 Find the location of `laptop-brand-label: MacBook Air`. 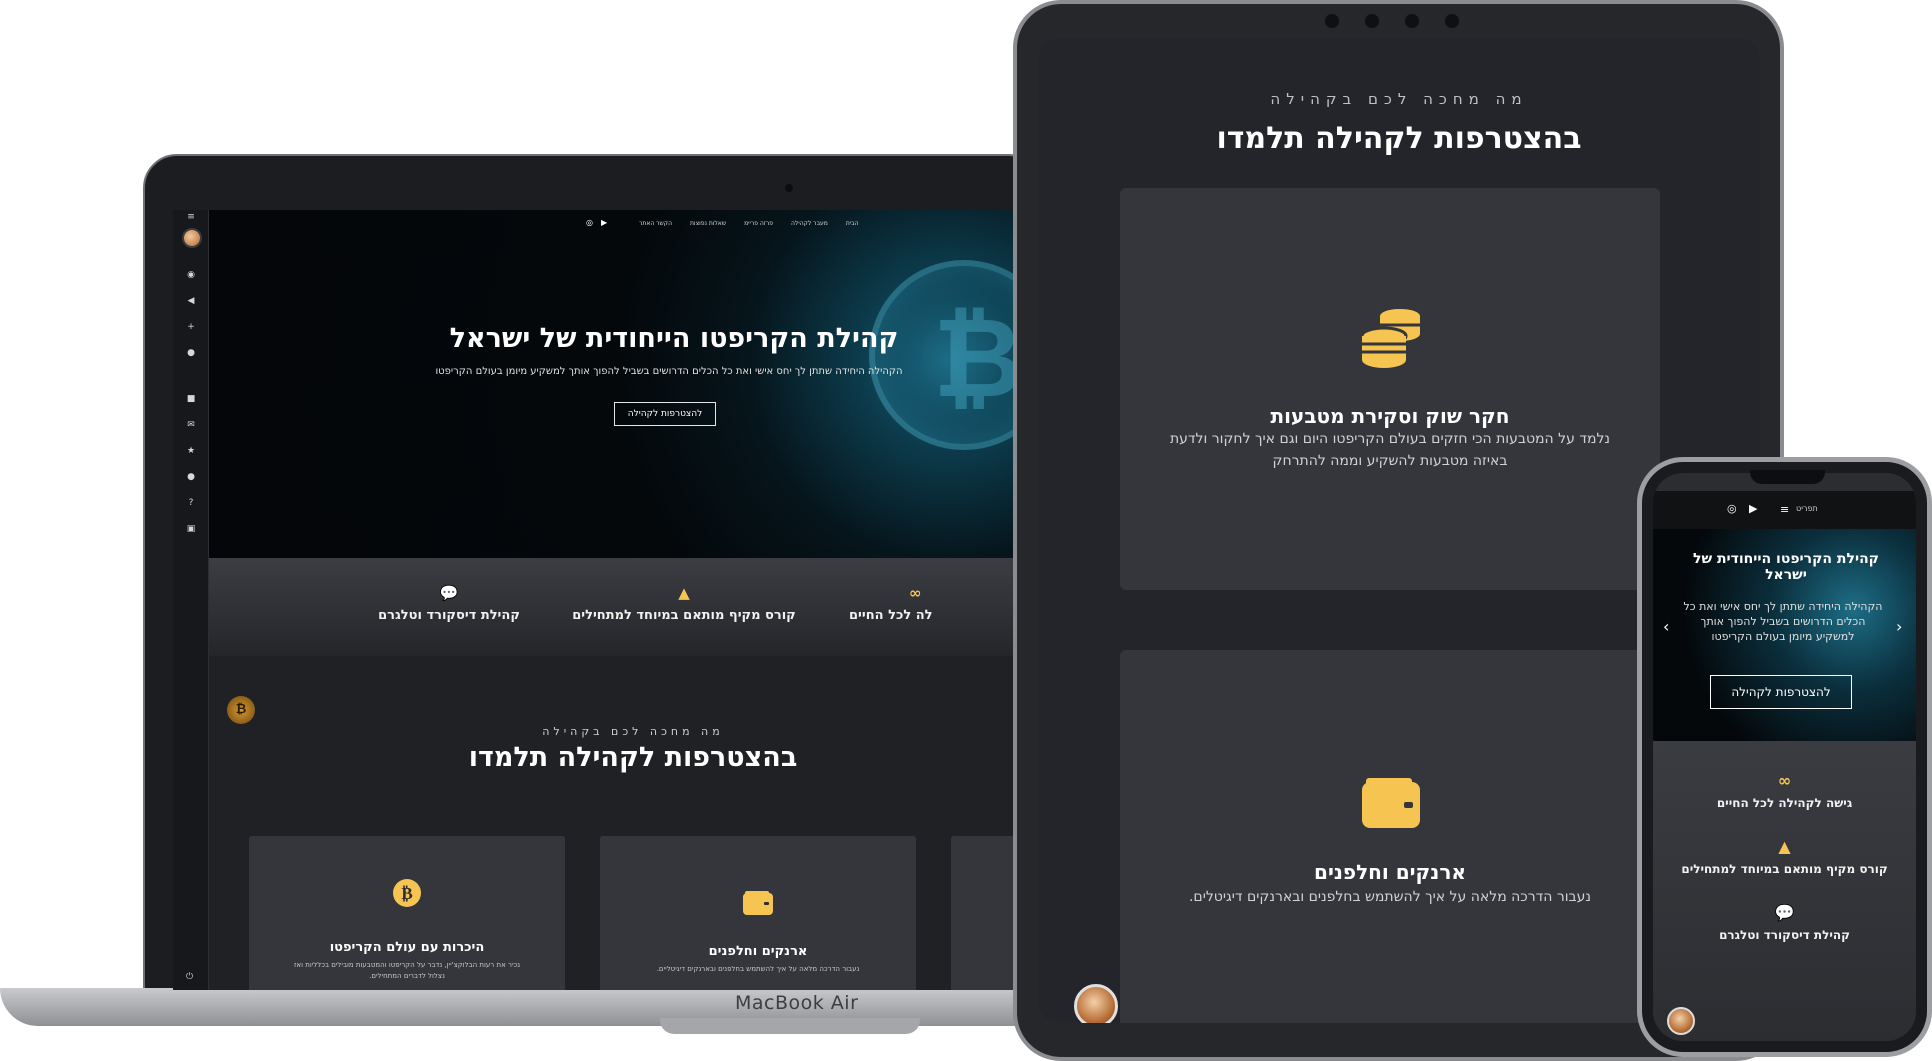

laptop-brand-label: MacBook Air is located at coordinates (797, 1003).